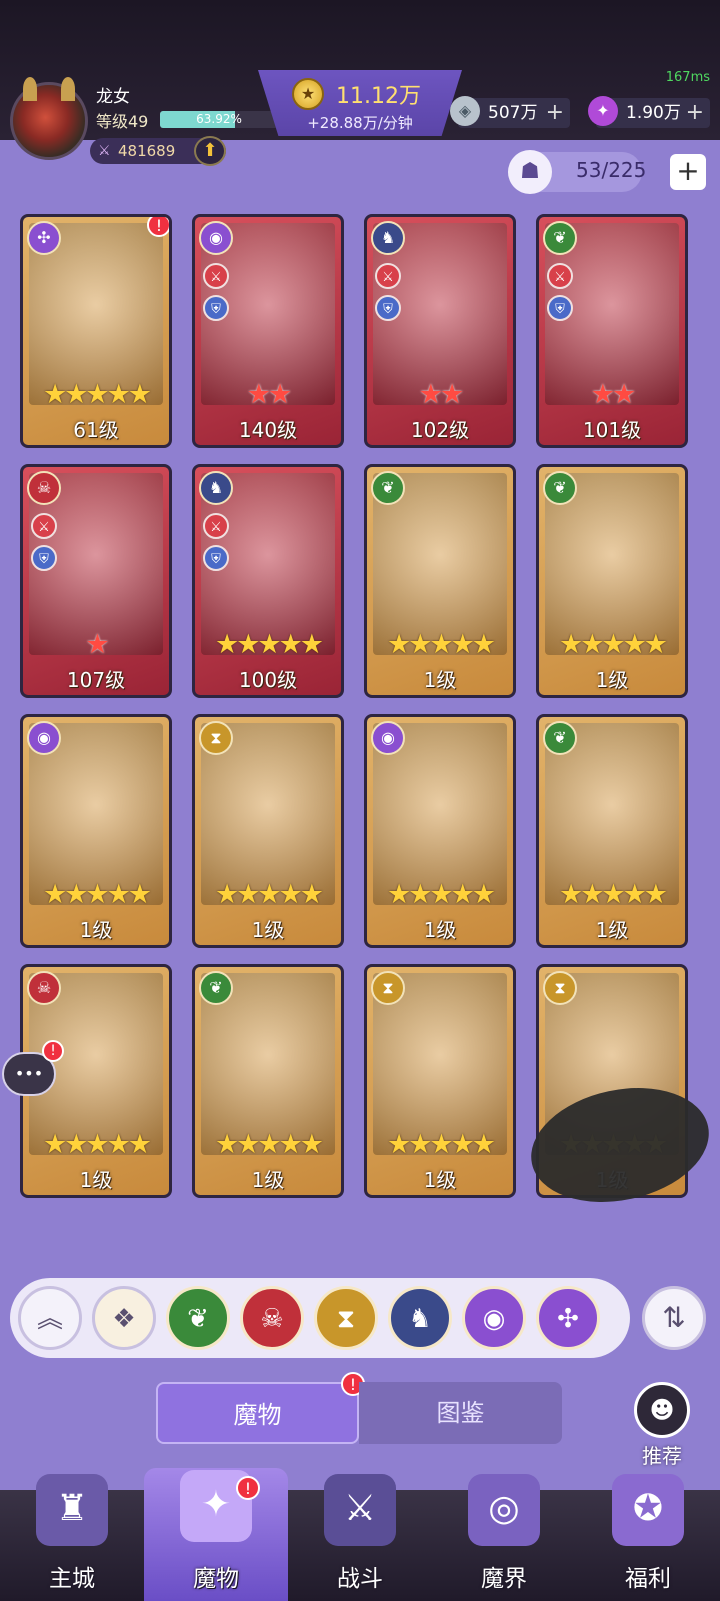  I want to click on recommend-button: ☻ 推荐, so click(662, 1425).